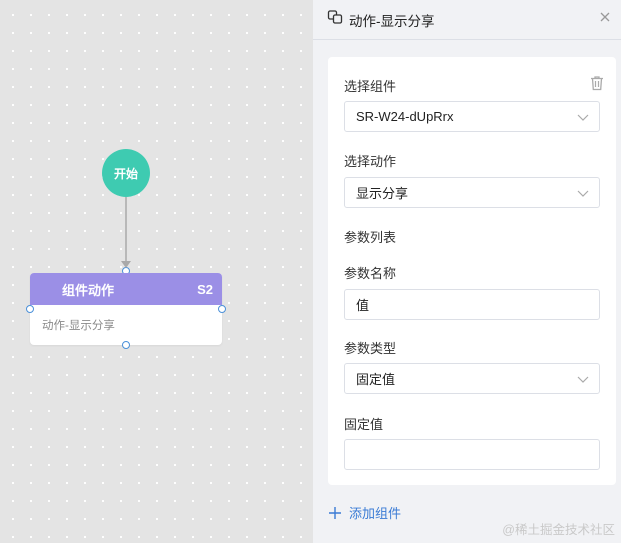 The image size is (621, 543). What do you see at coordinates (364, 424) in the screenshot?
I see `fixed-value-label: 固定值` at bounding box center [364, 424].